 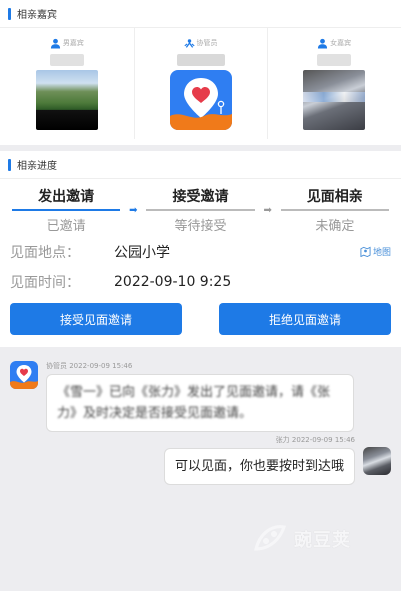 I want to click on message-meta: 张力 2022-09-09 15:46, so click(x=315, y=440).